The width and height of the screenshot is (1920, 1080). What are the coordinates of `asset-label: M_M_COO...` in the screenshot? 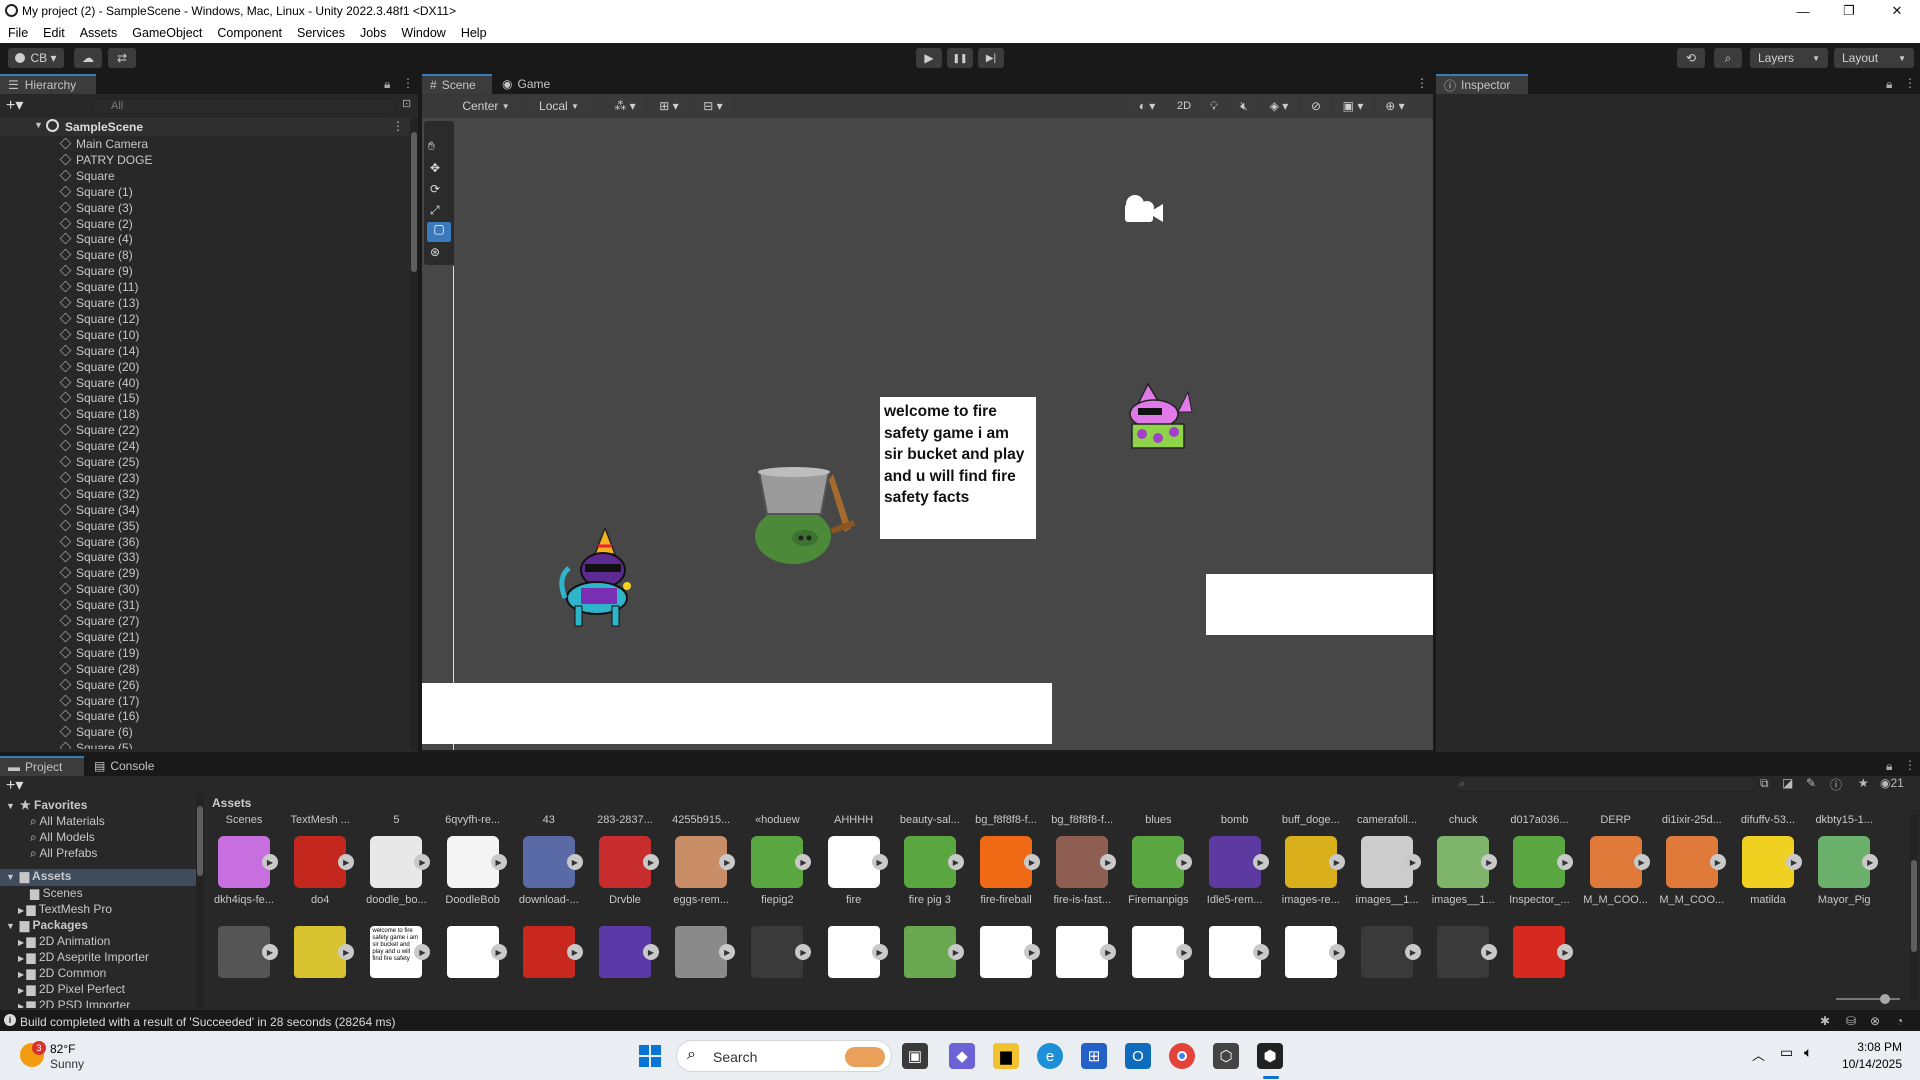 It's located at (1692, 900).